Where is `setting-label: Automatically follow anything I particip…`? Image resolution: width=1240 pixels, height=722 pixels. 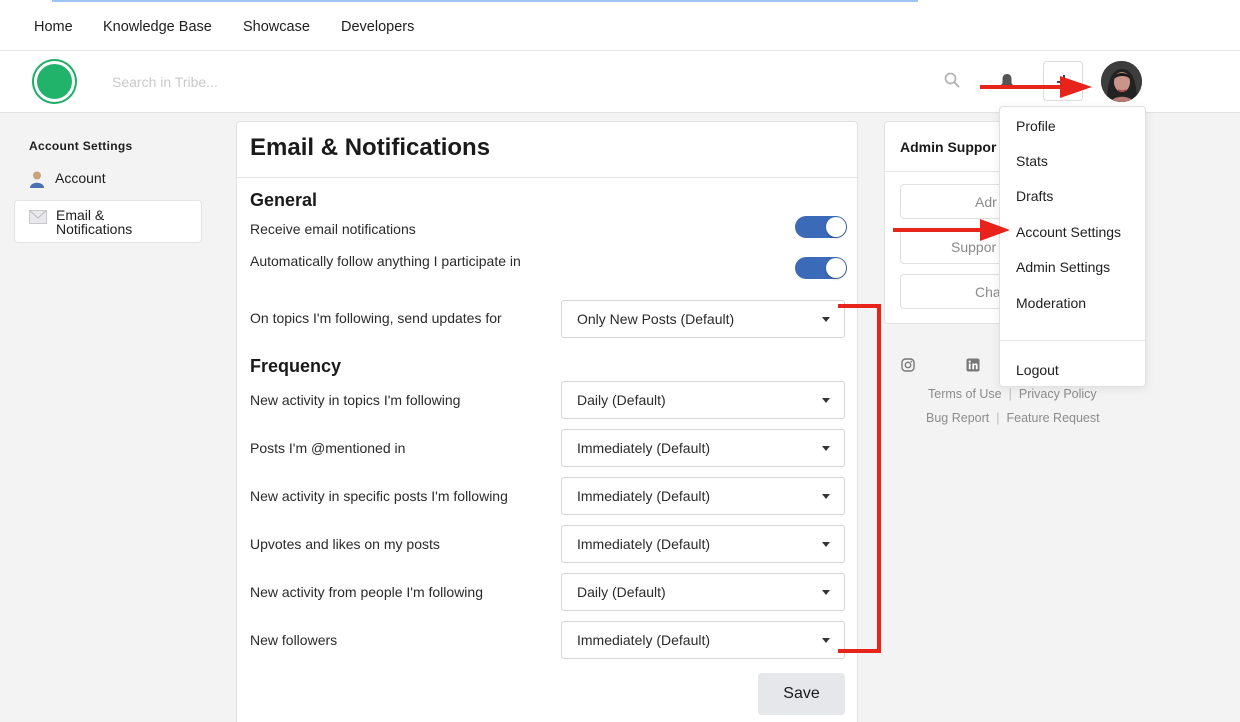 setting-label: Automatically follow anything I particip… is located at coordinates (385, 261).